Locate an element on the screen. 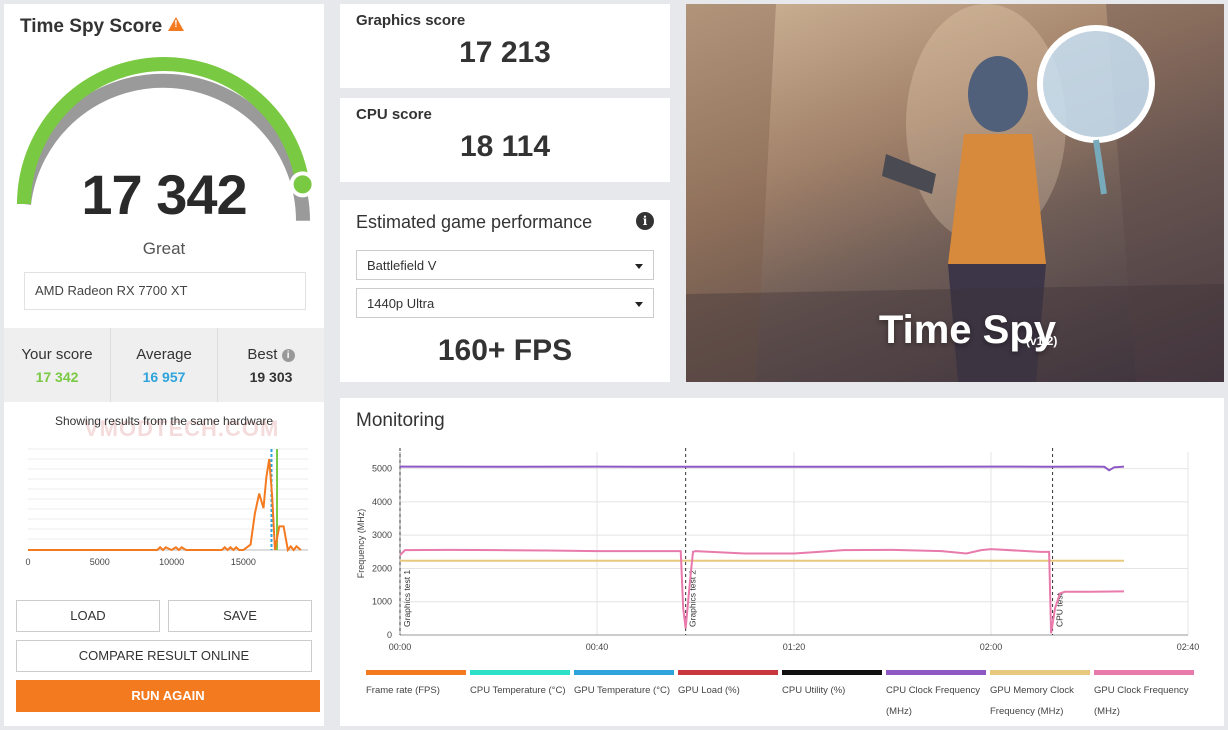  x-tick-label: 00:40 is located at coordinates (597, 647).